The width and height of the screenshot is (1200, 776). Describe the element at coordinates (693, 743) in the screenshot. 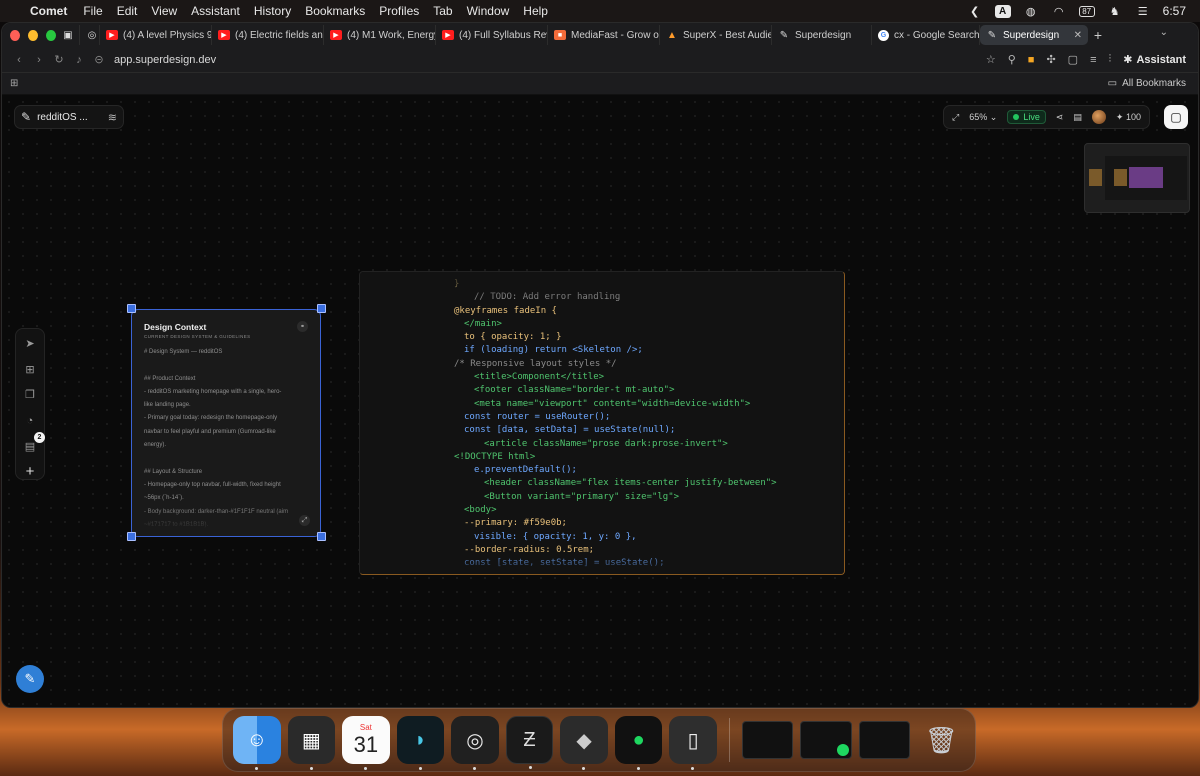

I see `frame-app: ▯` at that location.